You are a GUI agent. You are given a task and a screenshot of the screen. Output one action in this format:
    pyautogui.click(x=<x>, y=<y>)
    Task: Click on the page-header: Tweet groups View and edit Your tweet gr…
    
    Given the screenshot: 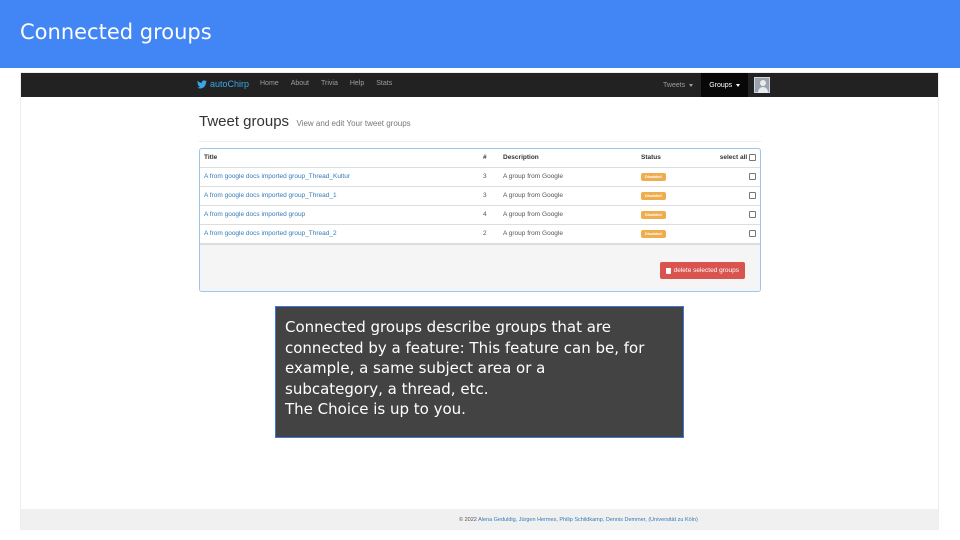 What is the action you would take?
    pyautogui.click(x=480, y=127)
    